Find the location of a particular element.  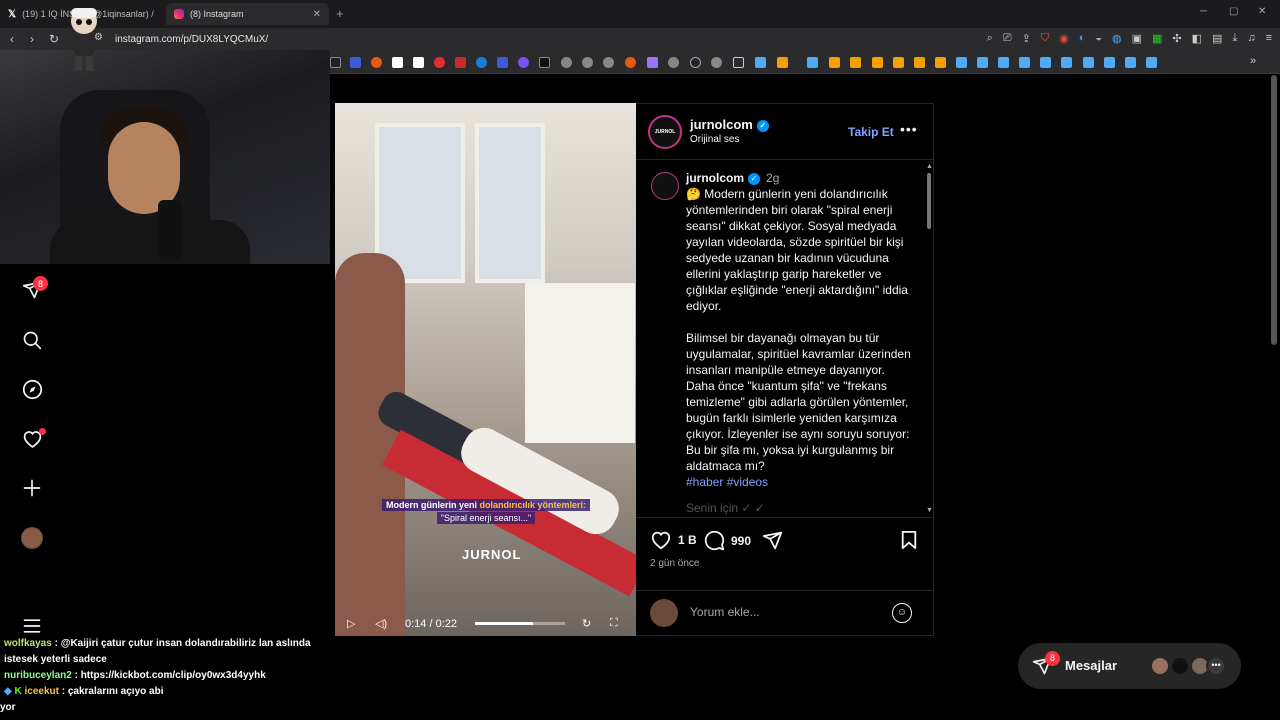

restore-icon: ▢ is located at coordinates (1233, 11).